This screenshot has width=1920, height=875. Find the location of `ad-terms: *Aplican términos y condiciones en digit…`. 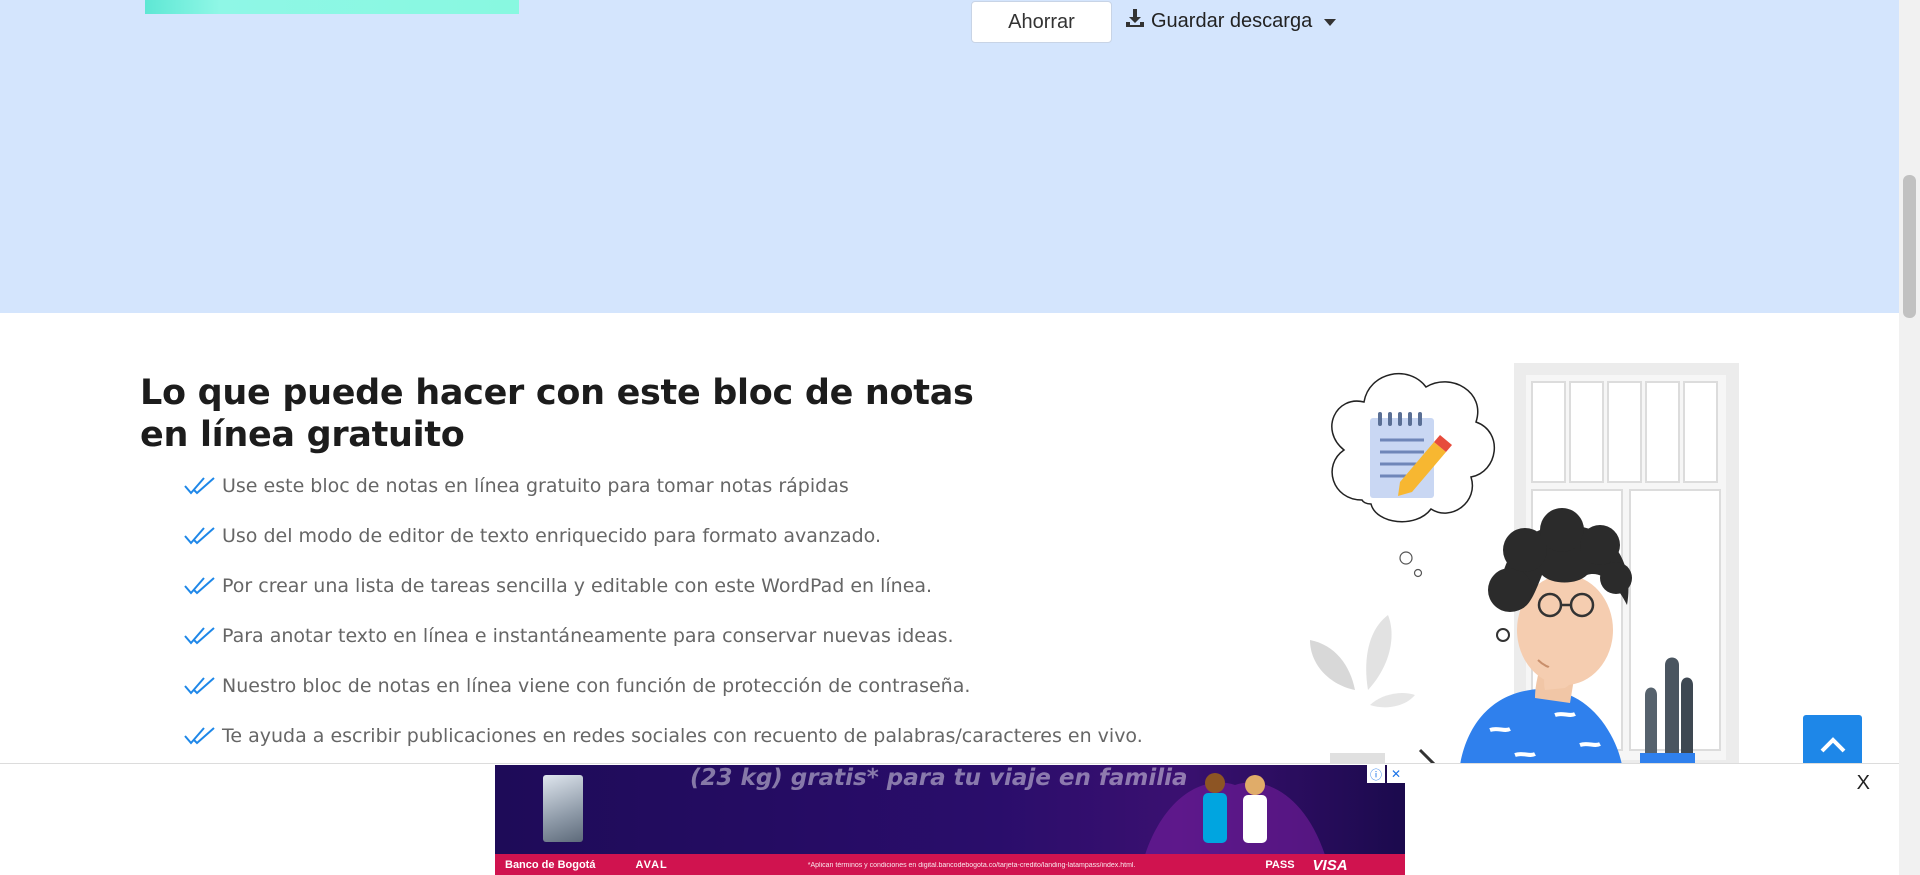

ad-terms: *Aplican términos y condiciones en digit… is located at coordinates (971, 865).